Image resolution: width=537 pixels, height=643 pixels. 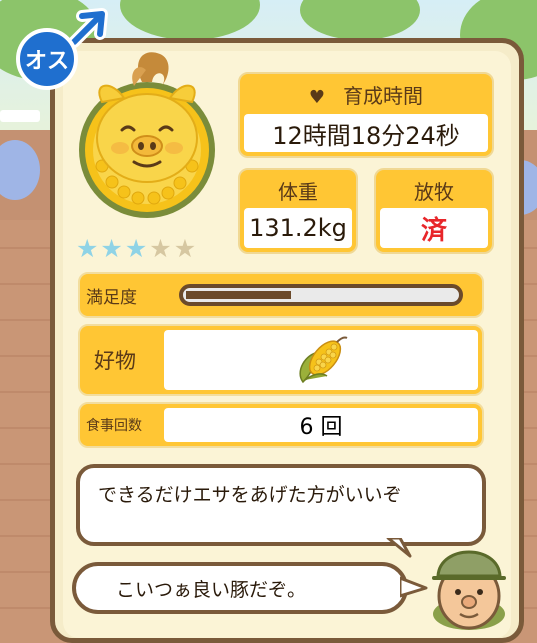 I want to click on meals-label: 食事回数, so click(x=114, y=426).